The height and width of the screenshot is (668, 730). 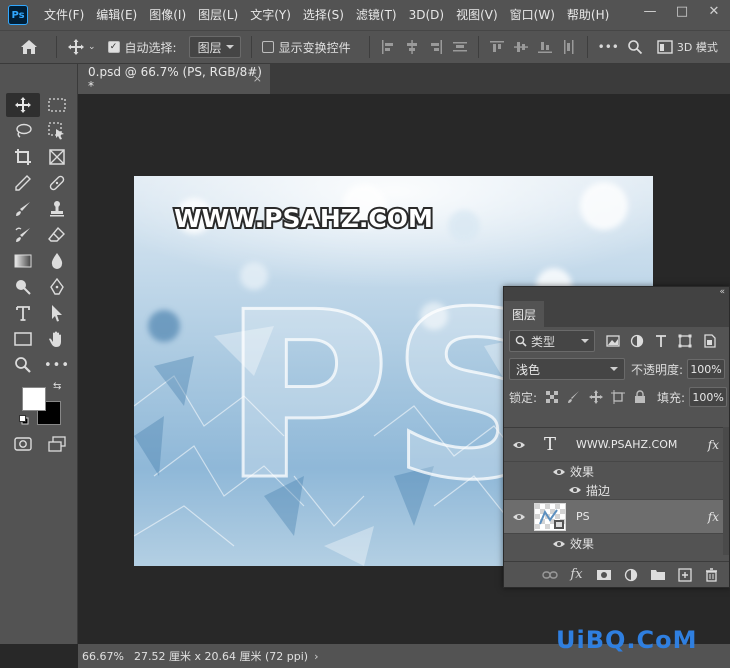 I want to click on close-tab-icon: ×, so click(x=257, y=78).